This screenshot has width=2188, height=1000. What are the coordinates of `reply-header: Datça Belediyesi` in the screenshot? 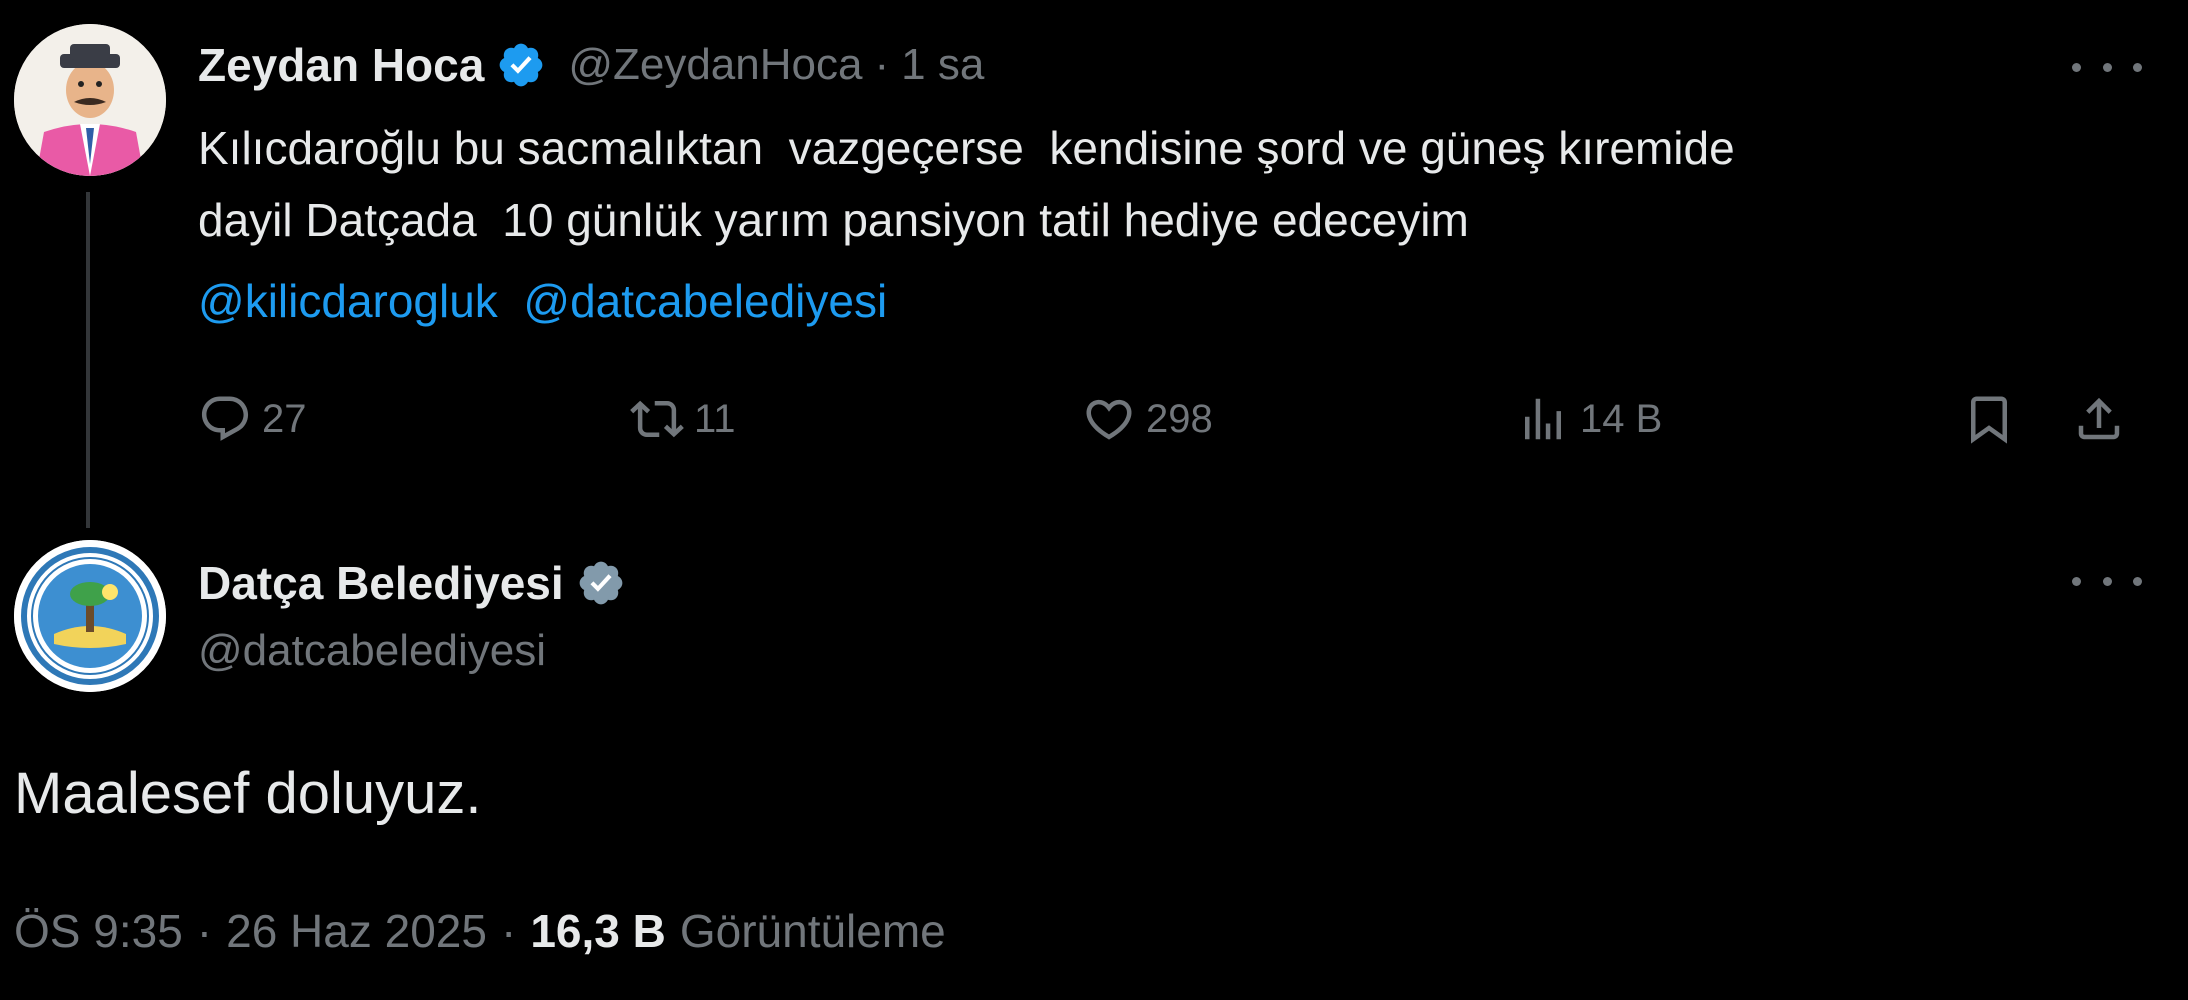 It's located at (412, 583).